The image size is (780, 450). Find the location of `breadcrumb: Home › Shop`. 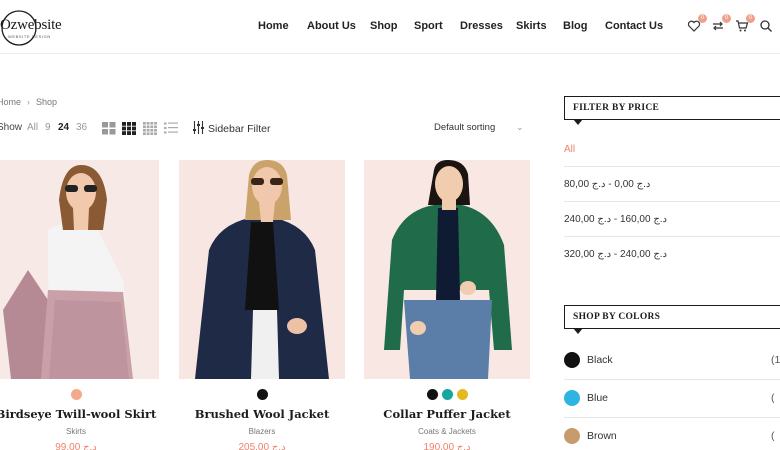

breadcrumb: Home › Shop is located at coordinates (28, 102).